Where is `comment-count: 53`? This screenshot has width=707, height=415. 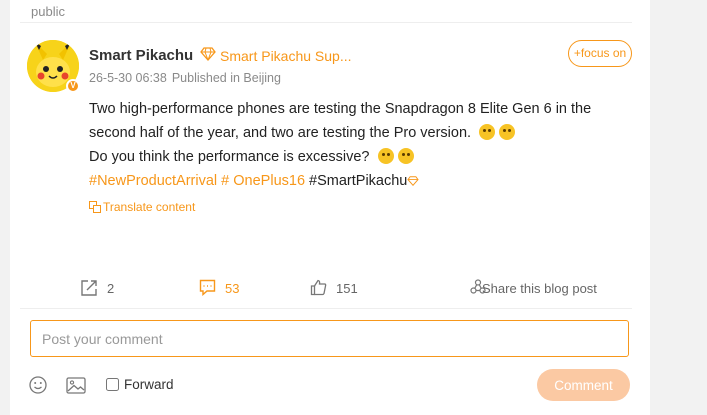 comment-count: 53 is located at coordinates (232, 288).